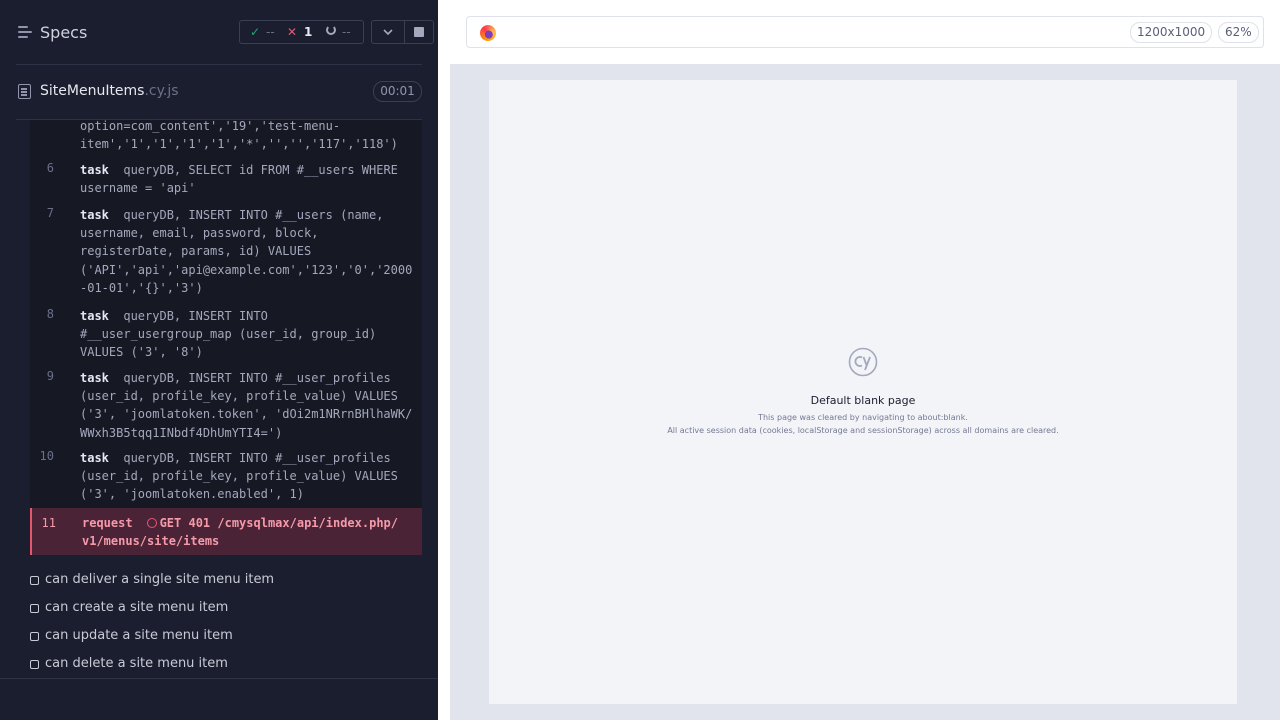 This screenshot has width=1280, height=720. I want to click on failed-count: 1, so click(308, 32).